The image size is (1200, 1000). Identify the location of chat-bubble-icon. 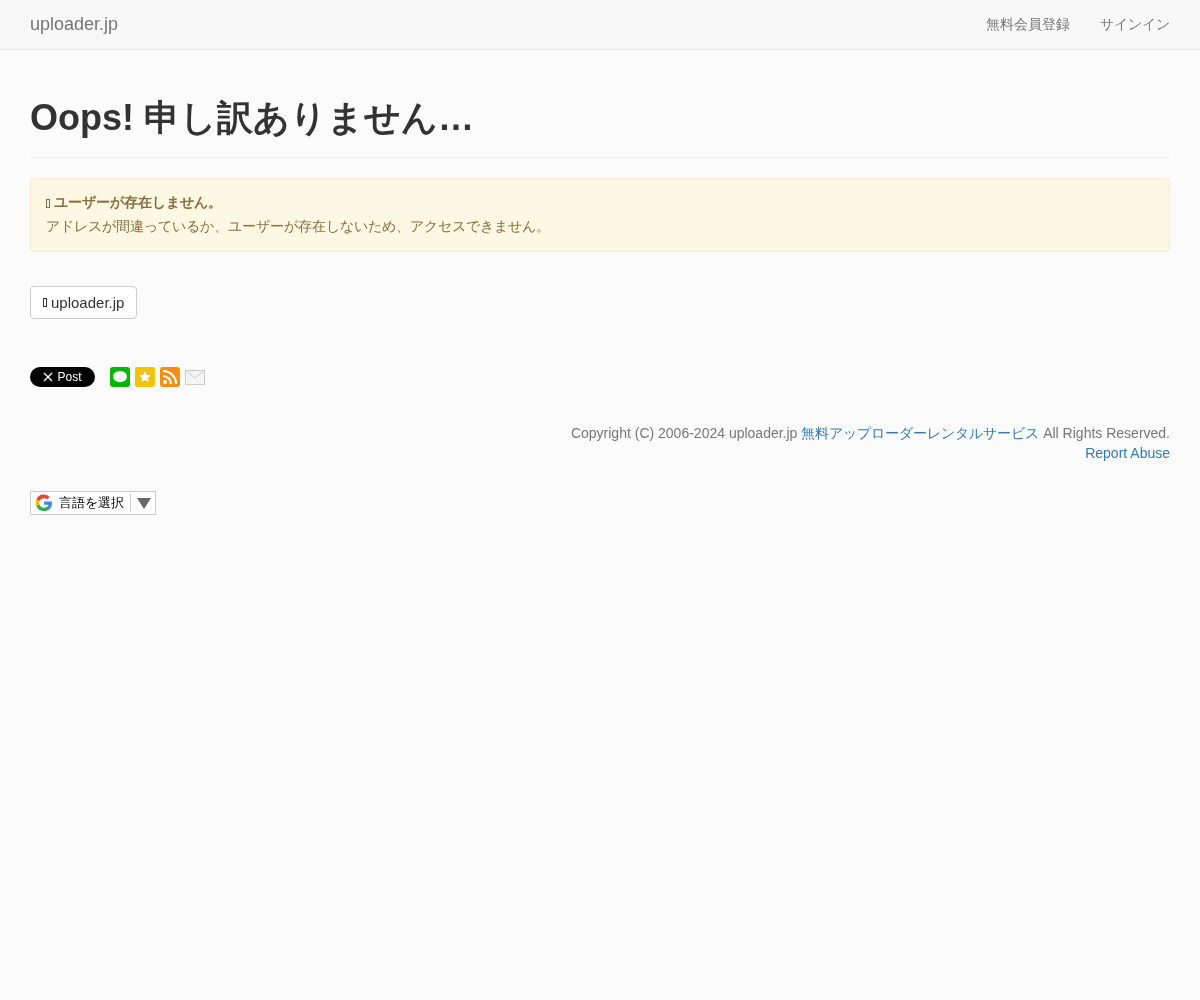
(120, 377).